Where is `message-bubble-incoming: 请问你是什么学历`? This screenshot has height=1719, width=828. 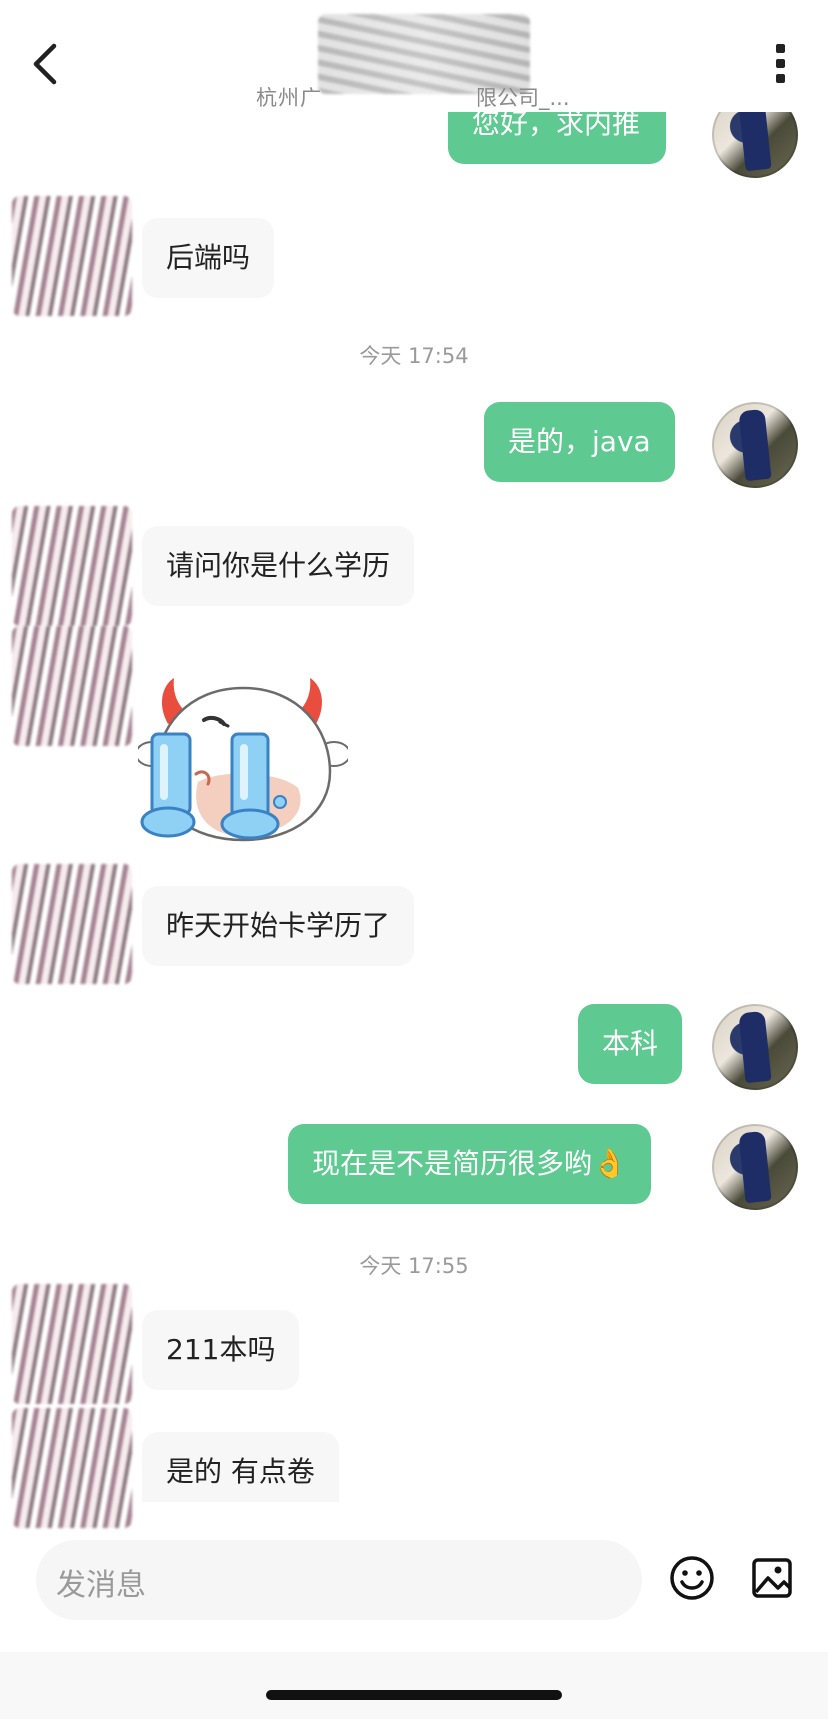
message-bubble-incoming: 请问你是什么学历 is located at coordinates (278, 566).